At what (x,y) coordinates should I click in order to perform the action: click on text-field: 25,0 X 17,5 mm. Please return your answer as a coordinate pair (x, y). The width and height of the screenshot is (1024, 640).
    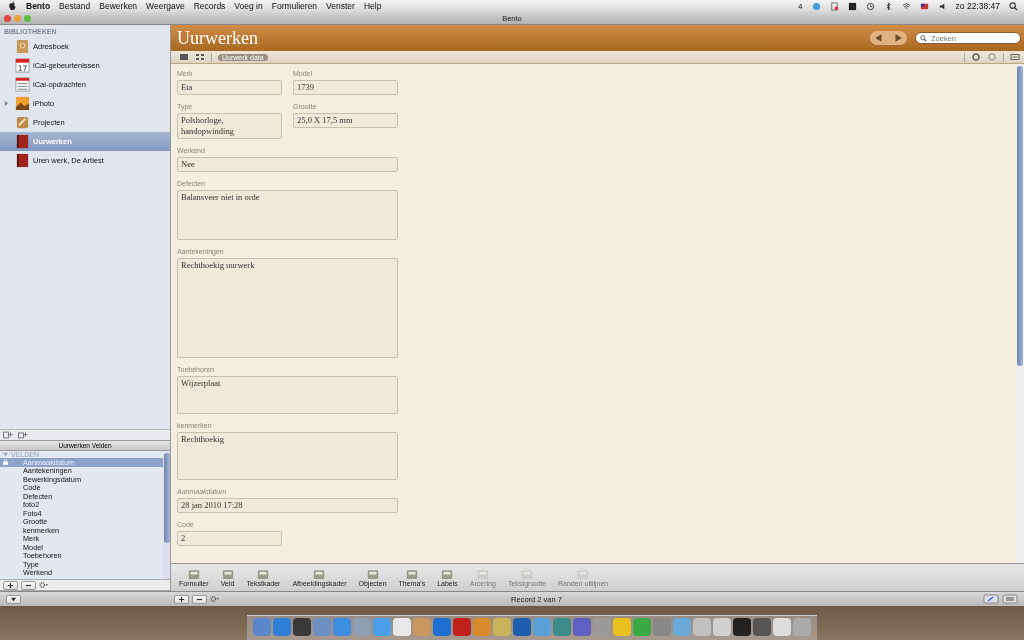
    Looking at the image, I should click on (345, 120).